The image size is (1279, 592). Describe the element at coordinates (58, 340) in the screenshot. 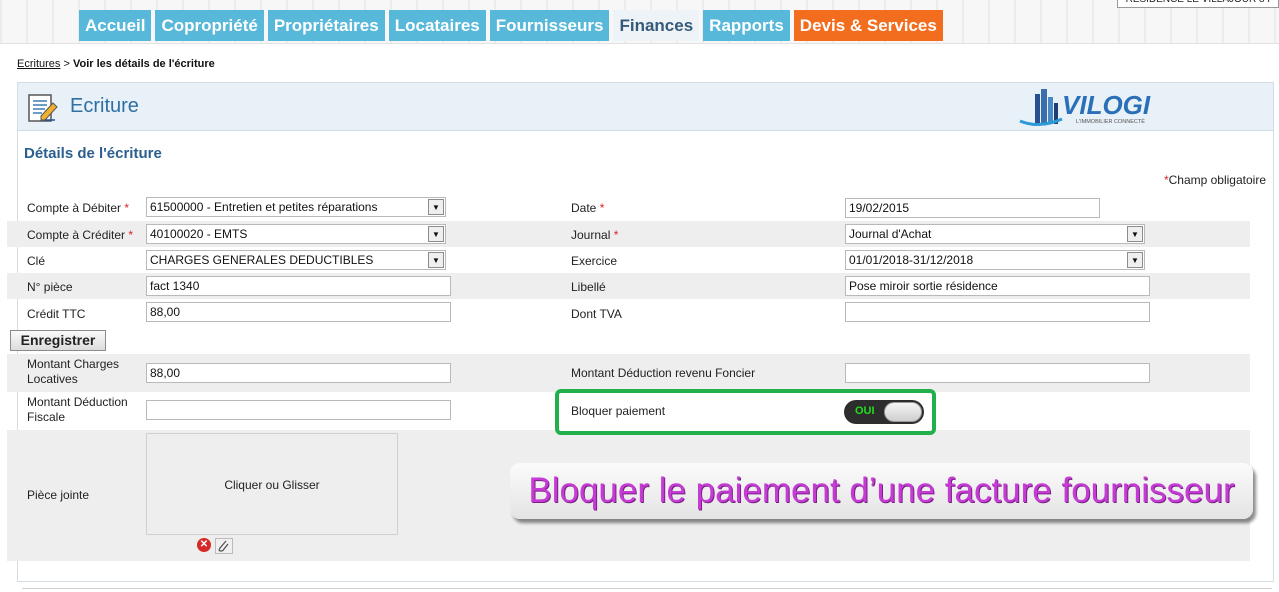

I see `save-button: Enregistrer` at that location.